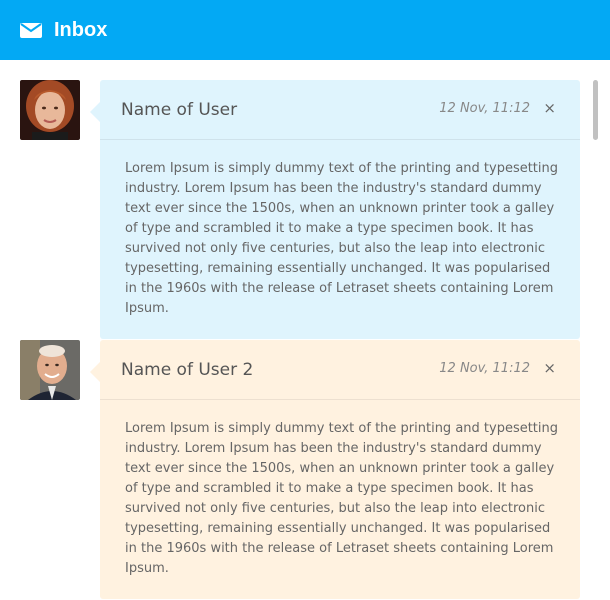 The height and width of the screenshot is (600, 610). What do you see at coordinates (179, 110) in the screenshot?
I see `sender-name: Name of User` at bounding box center [179, 110].